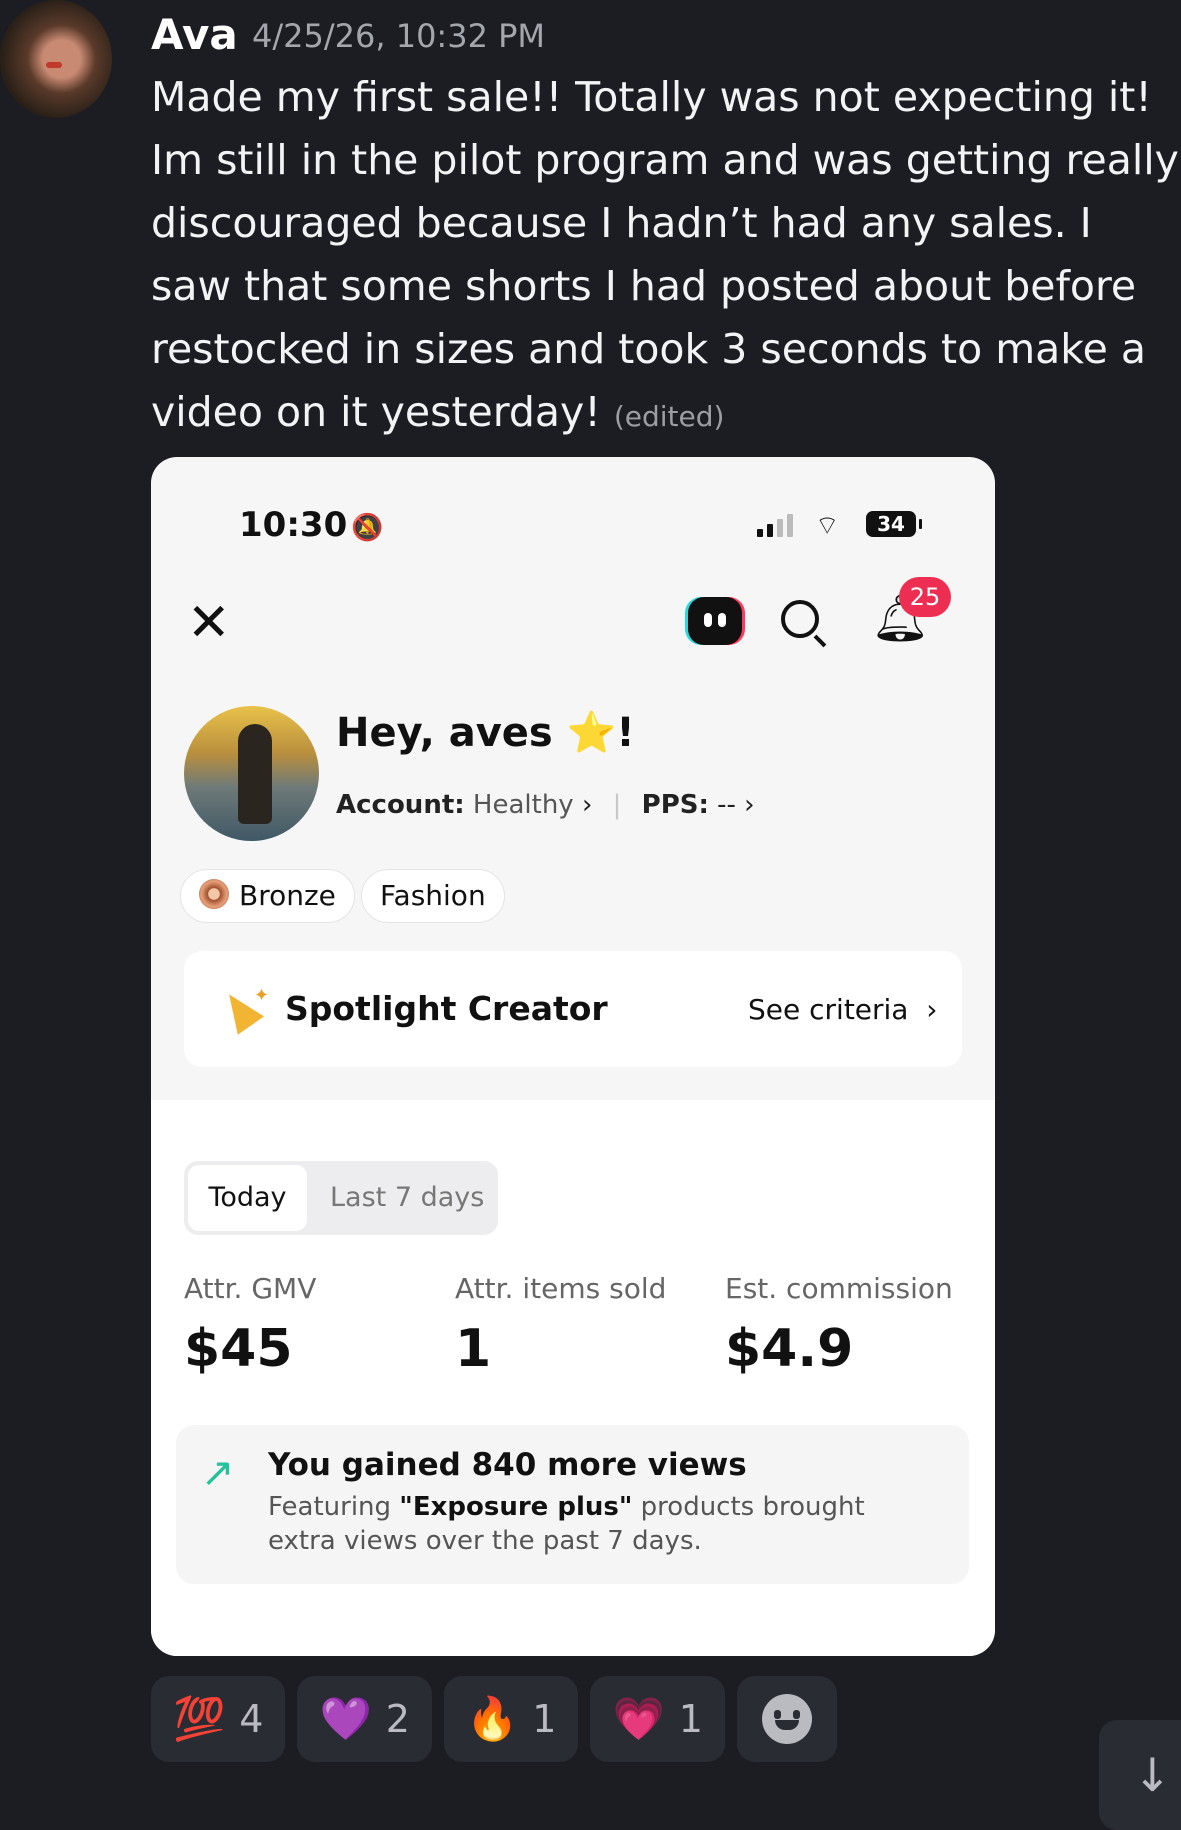  Describe the element at coordinates (433, 896) in the screenshot. I see `category-chip-fashion: Fashion` at that location.